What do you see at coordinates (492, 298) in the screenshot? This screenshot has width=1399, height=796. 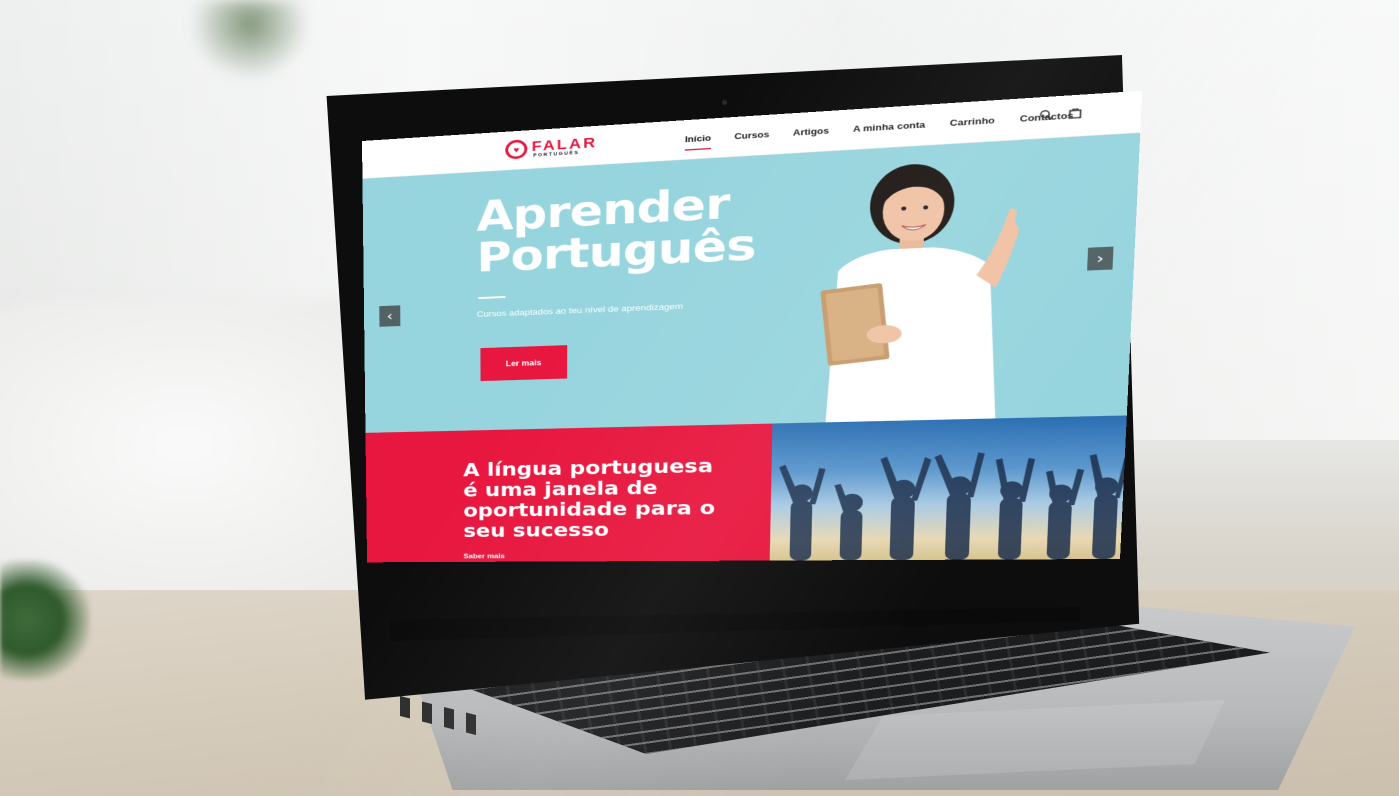 I see `hero-divider` at bounding box center [492, 298].